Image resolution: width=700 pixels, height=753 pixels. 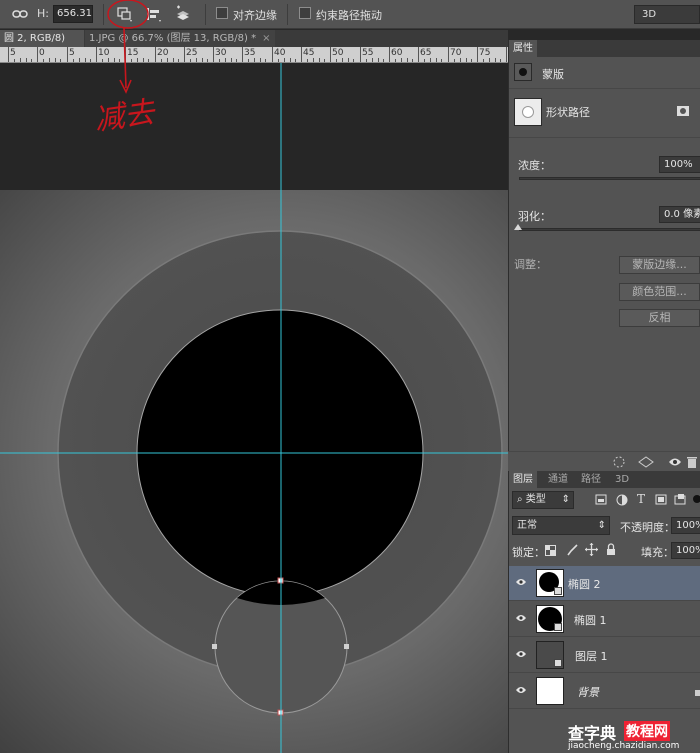 What do you see at coordinates (646, 462) in the screenshot?
I see `apply-mask-icon` at bounding box center [646, 462].